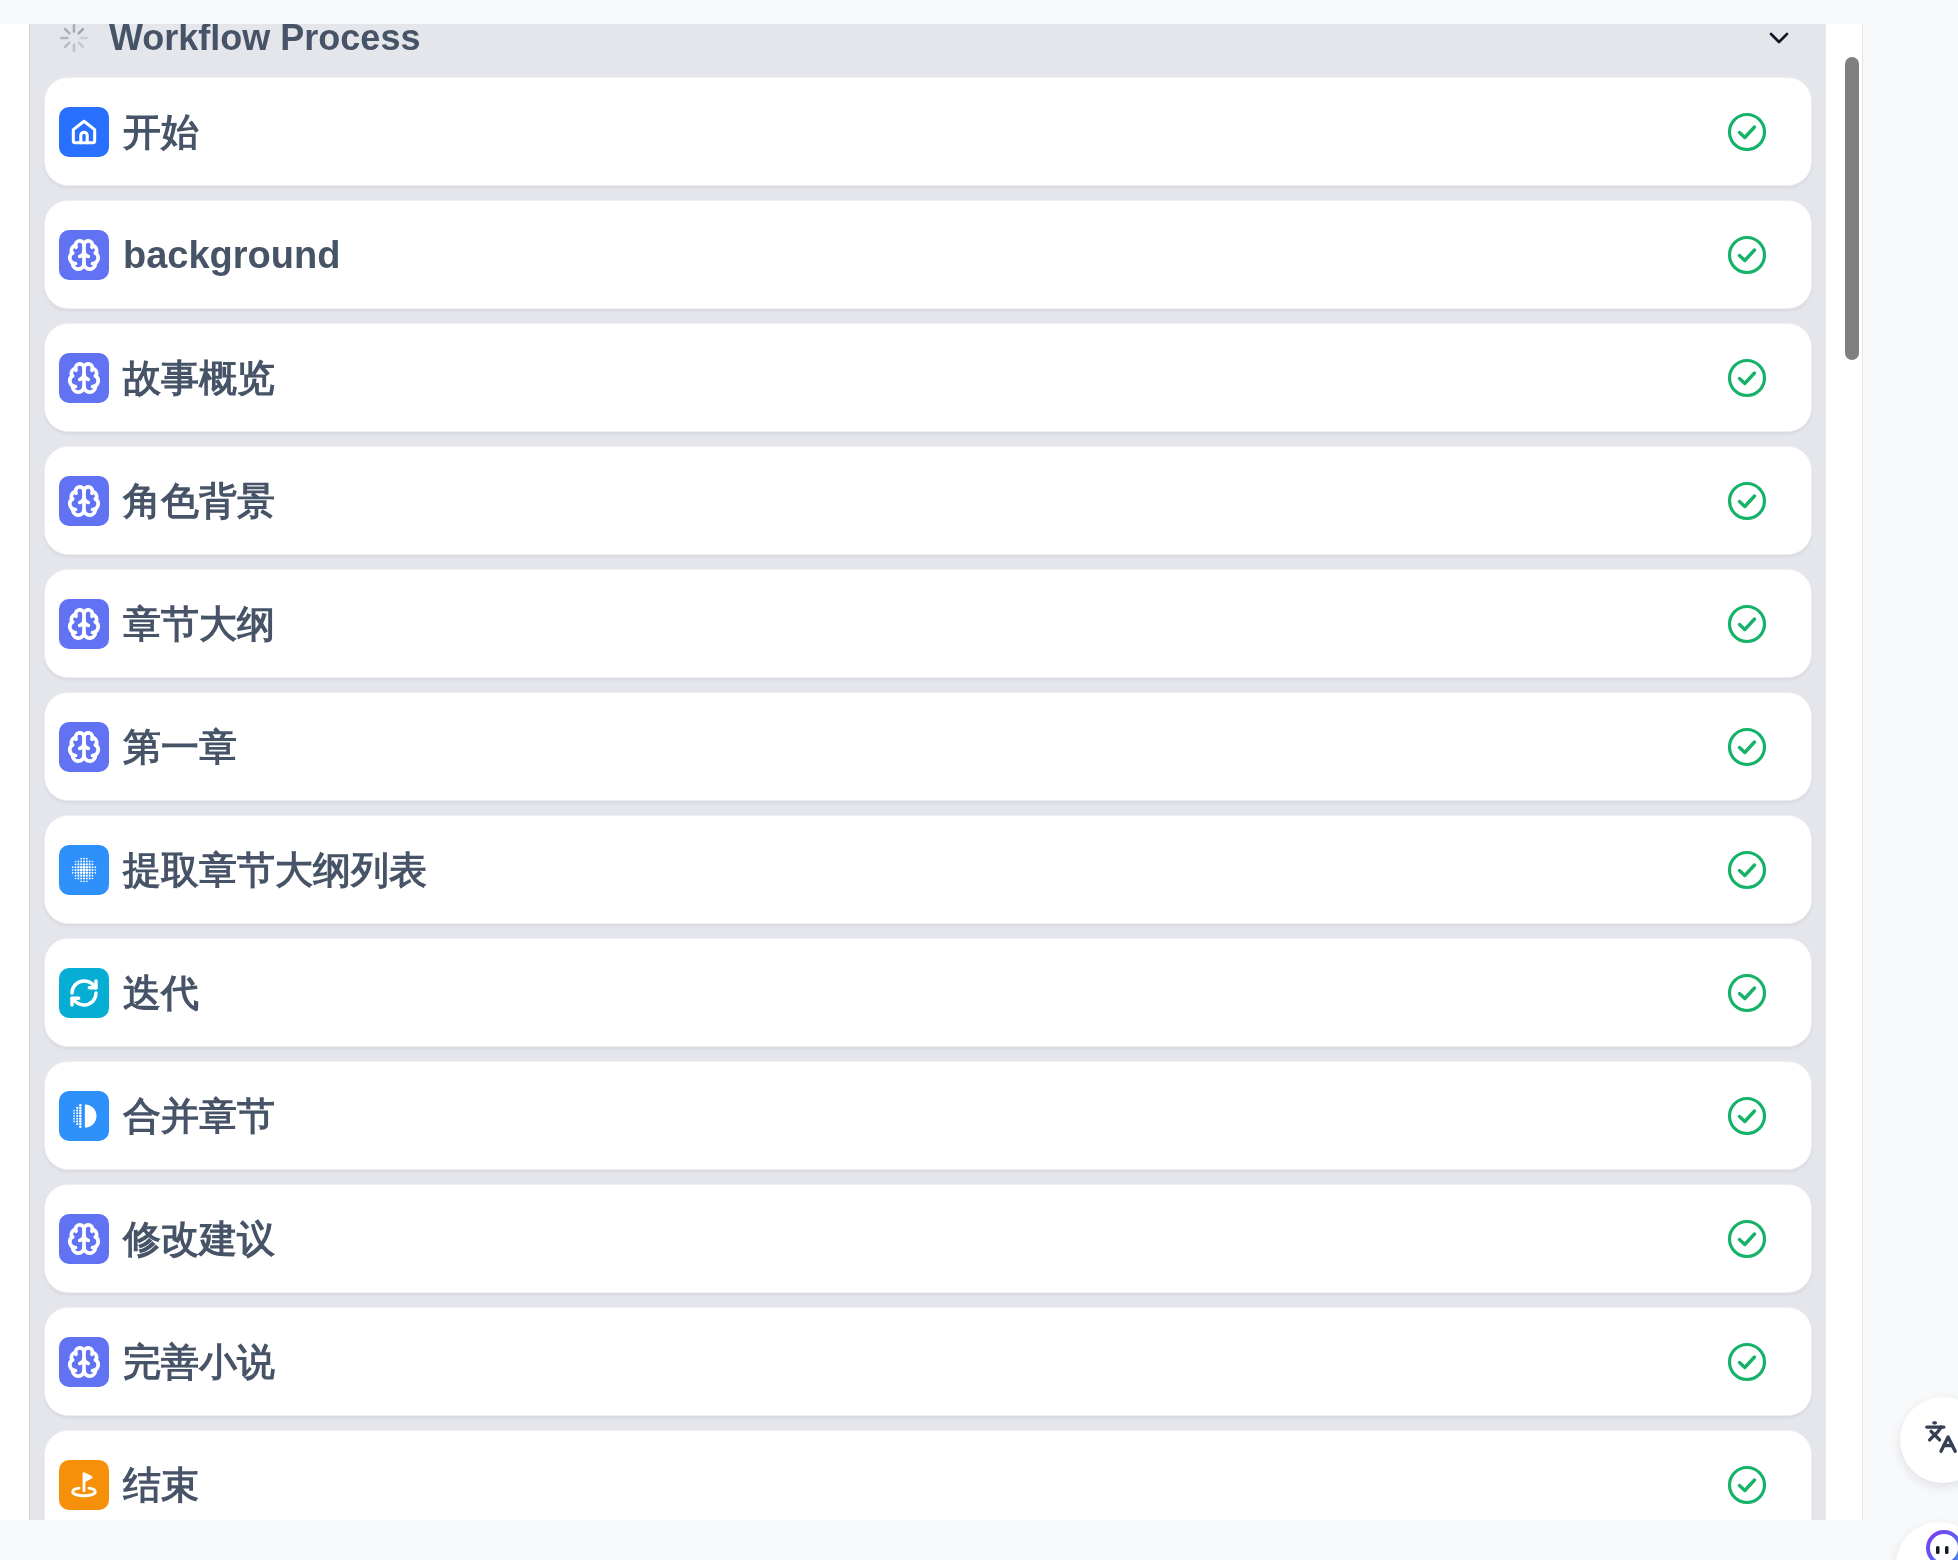 This screenshot has width=1958, height=1560. What do you see at coordinates (84, 1115) in the screenshot?
I see `half-dots-icon` at bounding box center [84, 1115].